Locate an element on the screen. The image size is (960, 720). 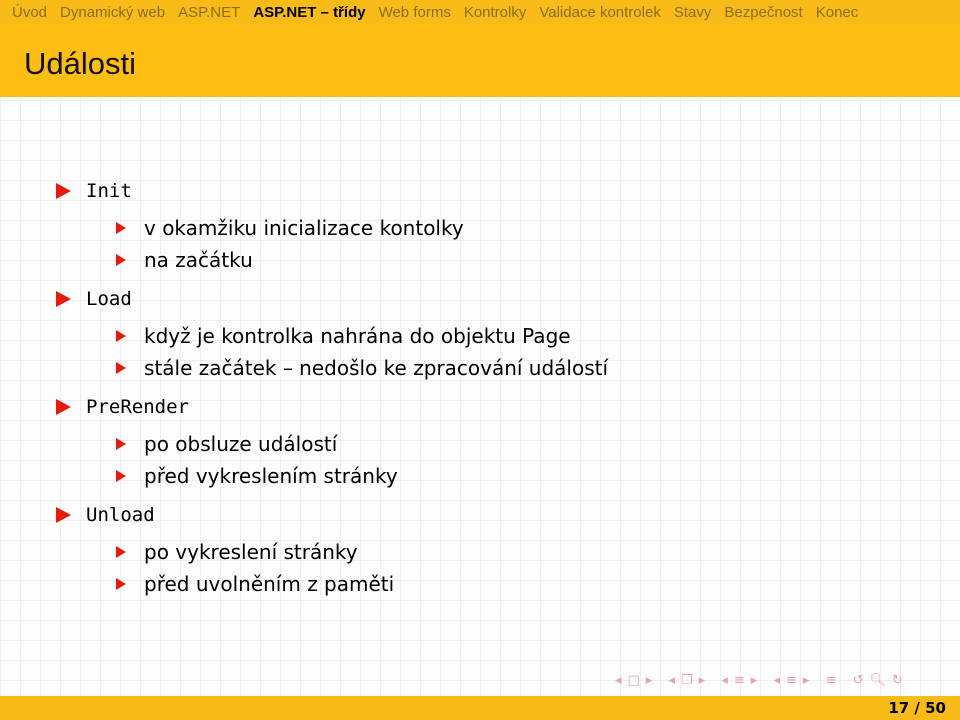
nav-item-aspnet-tridy: ASP.NET – třídy is located at coordinates (309, 12).